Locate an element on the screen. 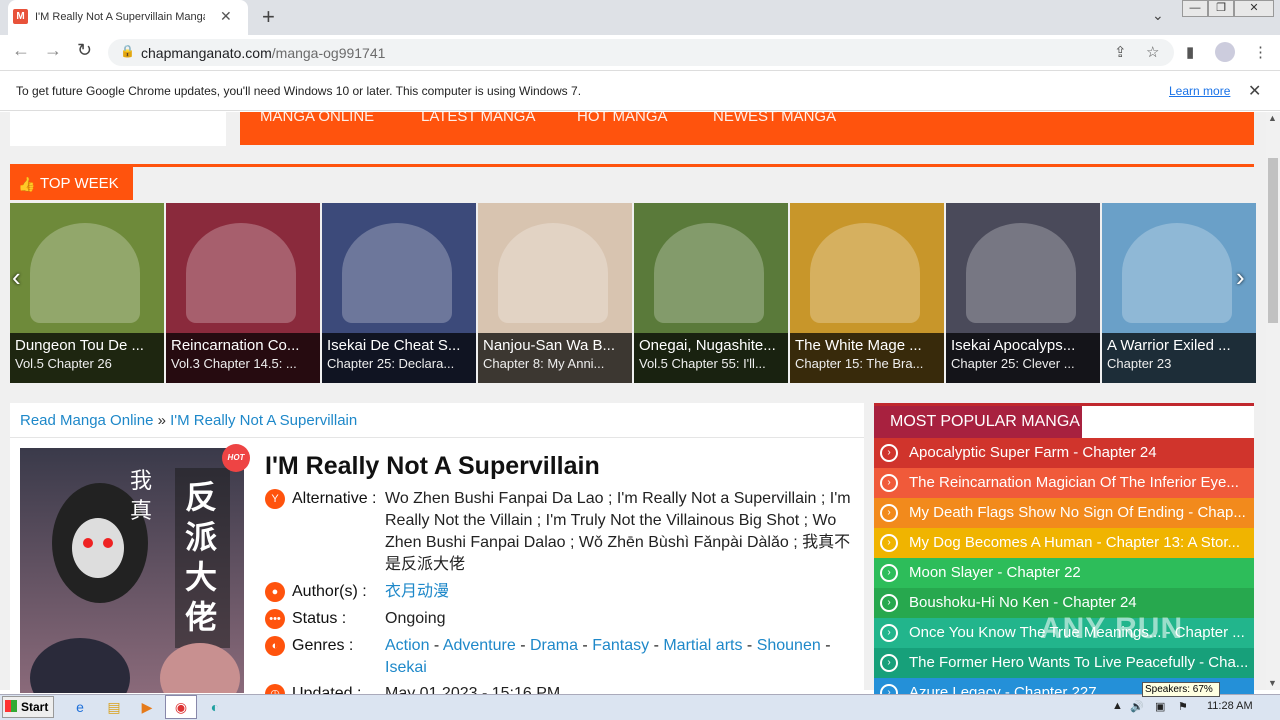 This screenshot has width=1280, height=720. profile-avatar is located at coordinates (1225, 52).